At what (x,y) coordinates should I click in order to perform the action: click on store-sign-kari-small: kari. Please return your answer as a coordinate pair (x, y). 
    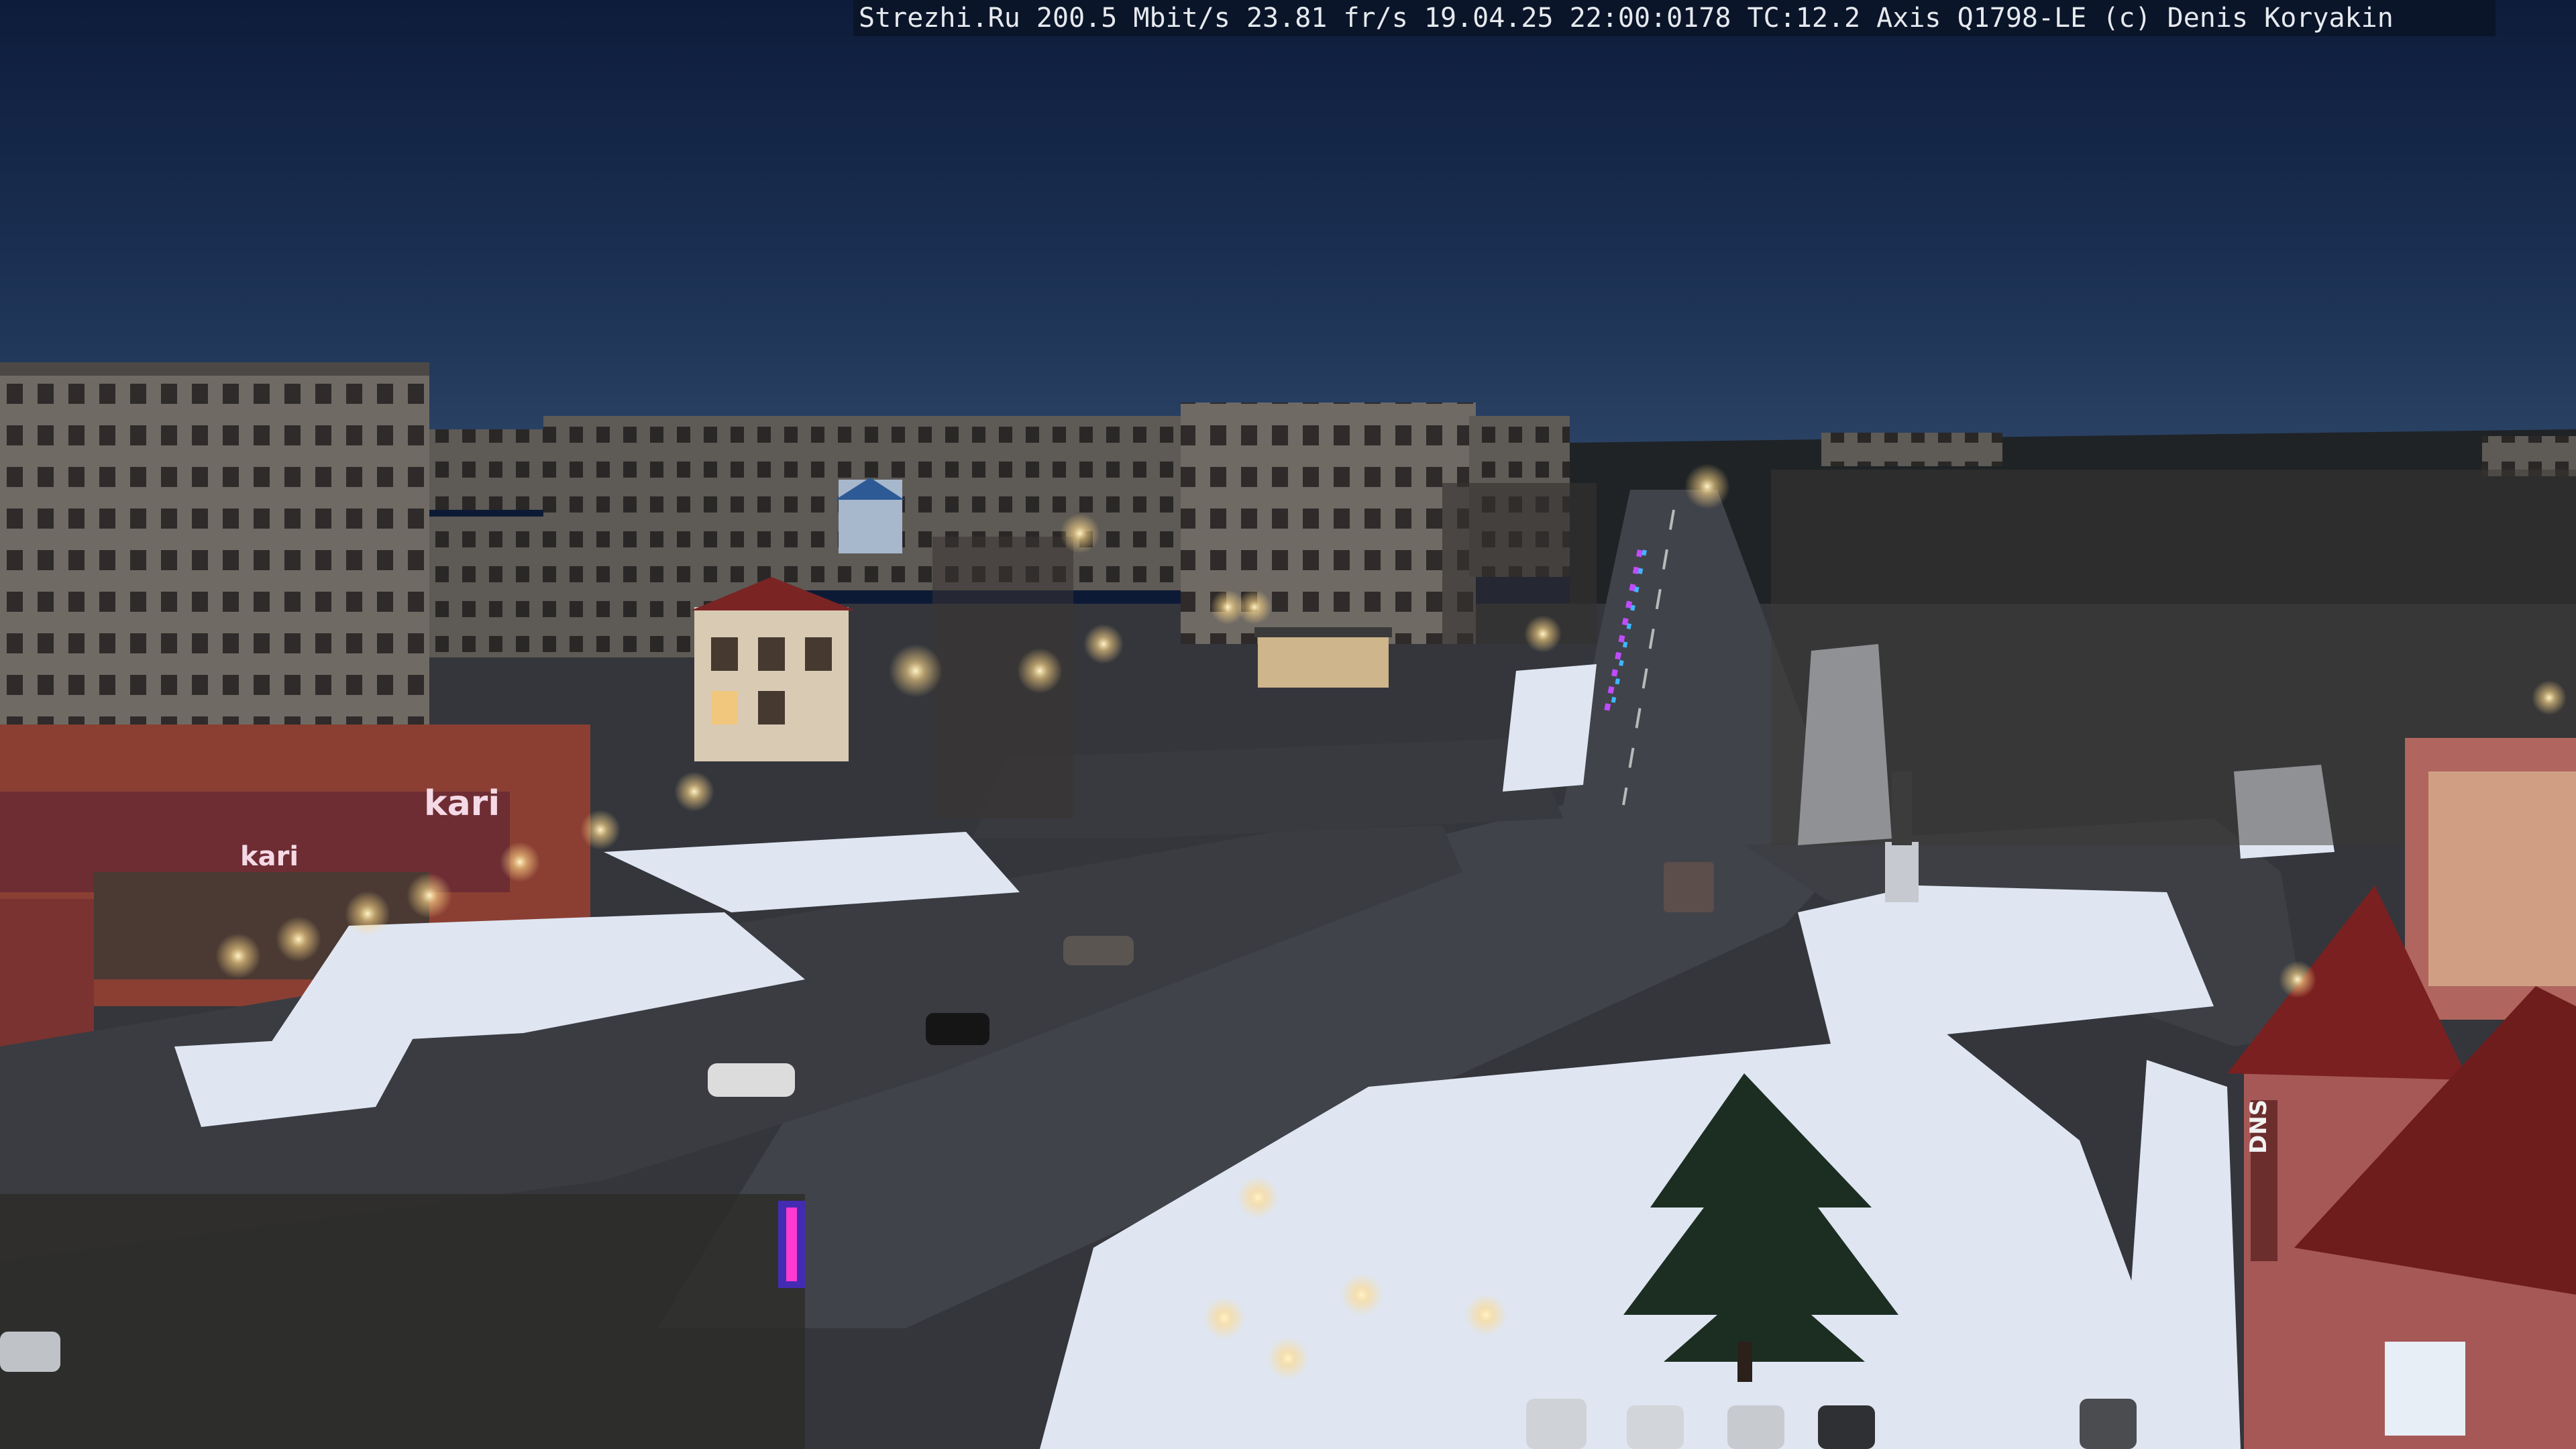
    Looking at the image, I should click on (269, 856).